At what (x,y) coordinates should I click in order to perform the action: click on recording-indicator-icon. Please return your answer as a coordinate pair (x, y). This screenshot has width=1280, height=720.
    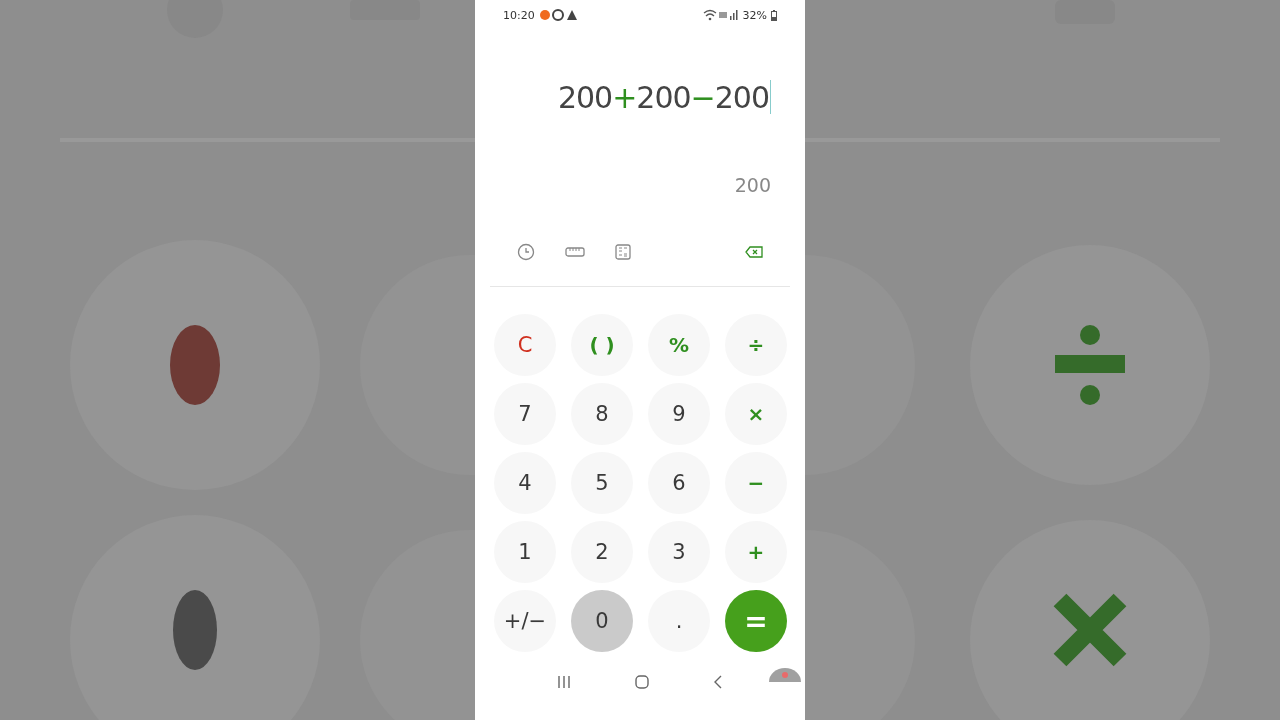
    Looking at the image, I should click on (785, 674).